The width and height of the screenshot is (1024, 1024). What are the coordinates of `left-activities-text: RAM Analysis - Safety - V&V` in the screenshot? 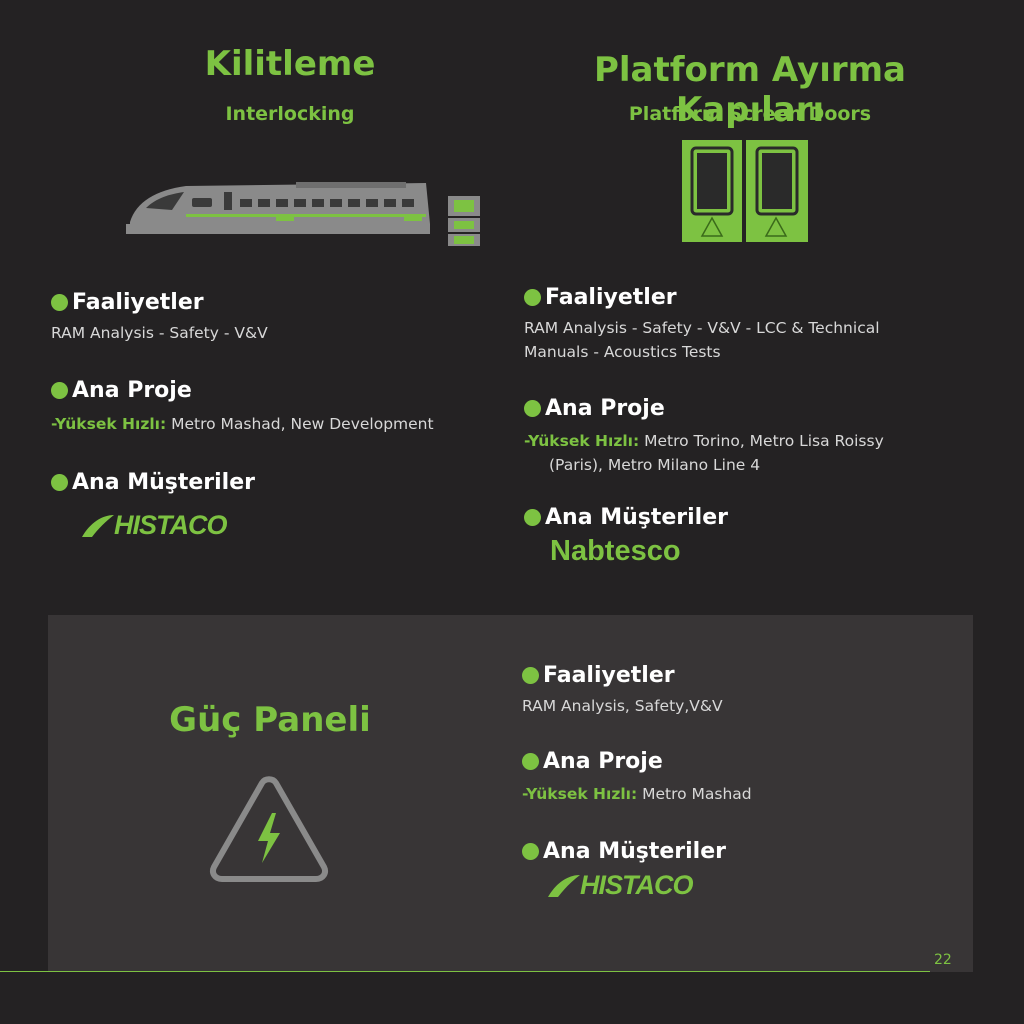 It's located at (159, 333).